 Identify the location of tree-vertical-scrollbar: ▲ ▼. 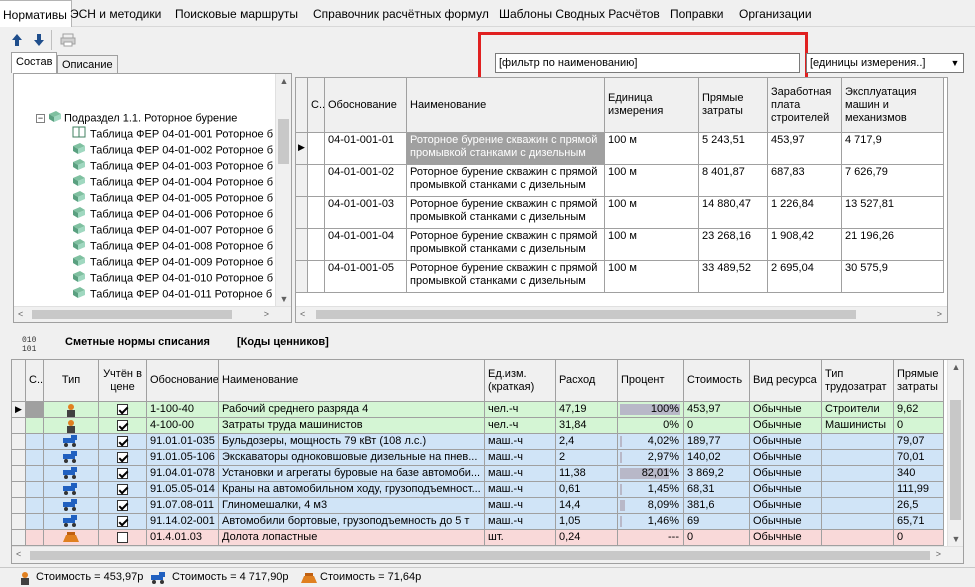
(283, 190).